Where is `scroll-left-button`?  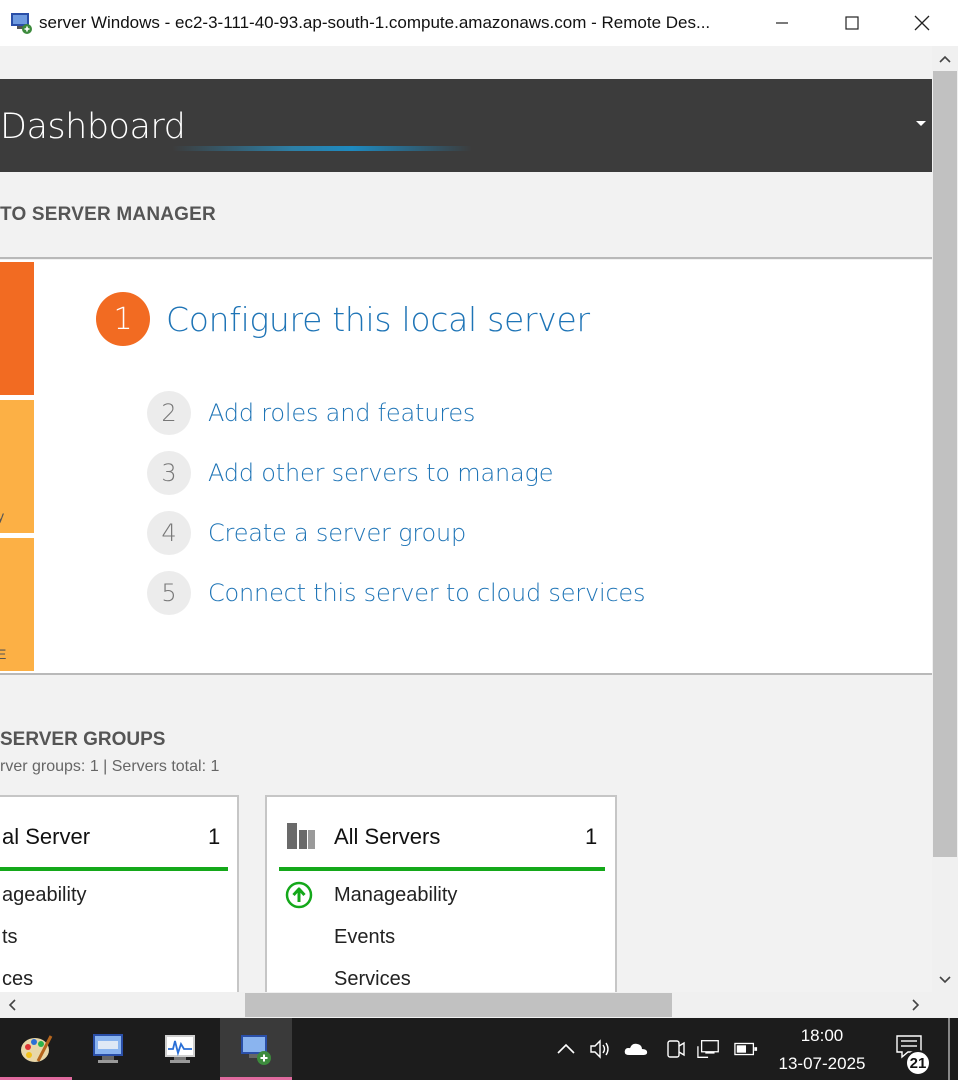 scroll-left-button is located at coordinates (12, 1005).